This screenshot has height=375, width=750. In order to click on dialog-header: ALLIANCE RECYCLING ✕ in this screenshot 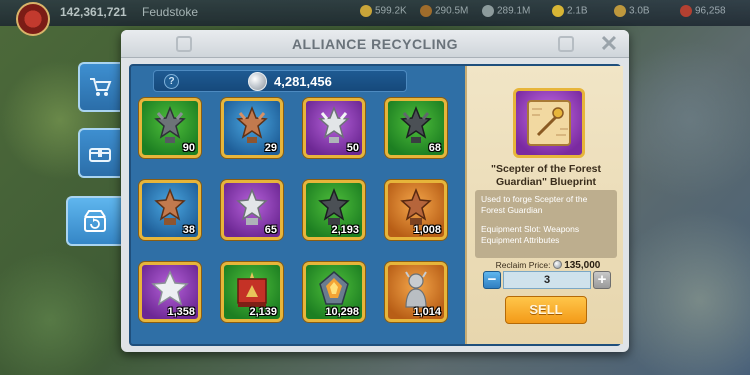, I will do `click(375, 44)`.